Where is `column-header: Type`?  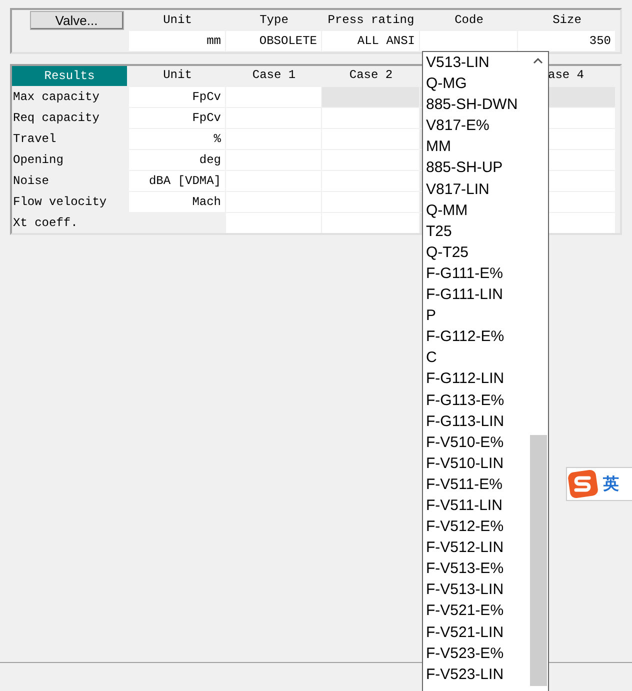 column-header: Type is located at coordinates (274, 20).